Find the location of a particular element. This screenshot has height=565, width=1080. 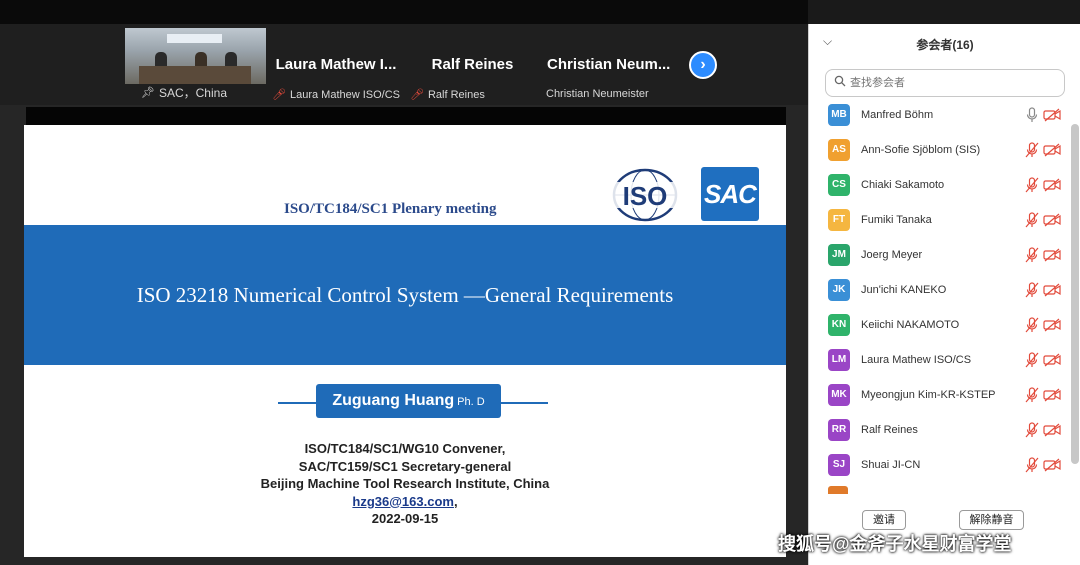

presenter-name: Zuguang Huang is located at coordinates (393, 400).